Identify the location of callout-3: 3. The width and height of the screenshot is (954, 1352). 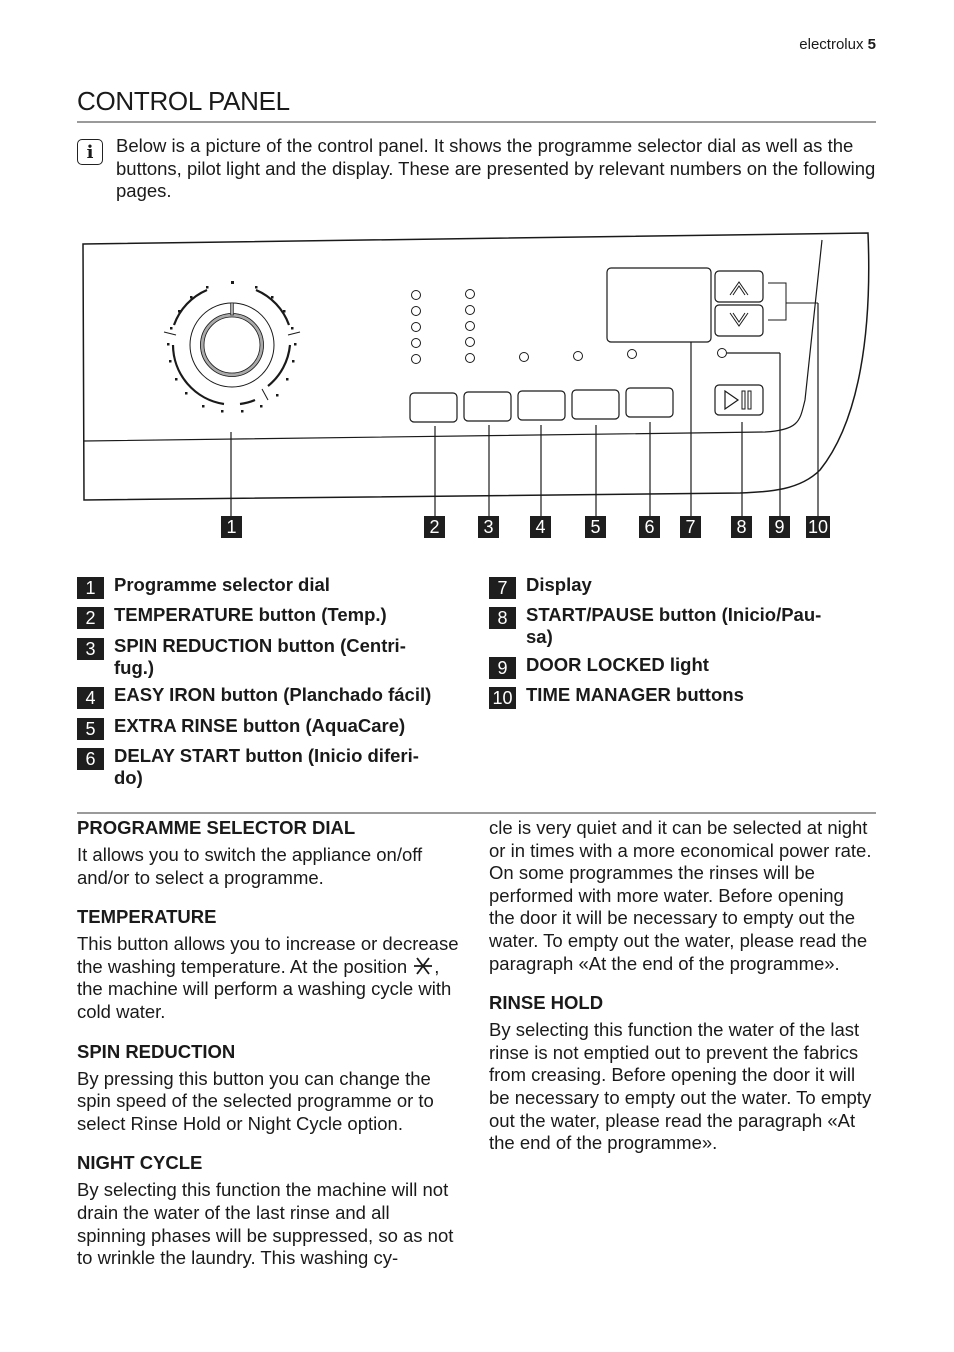
(488, 527).